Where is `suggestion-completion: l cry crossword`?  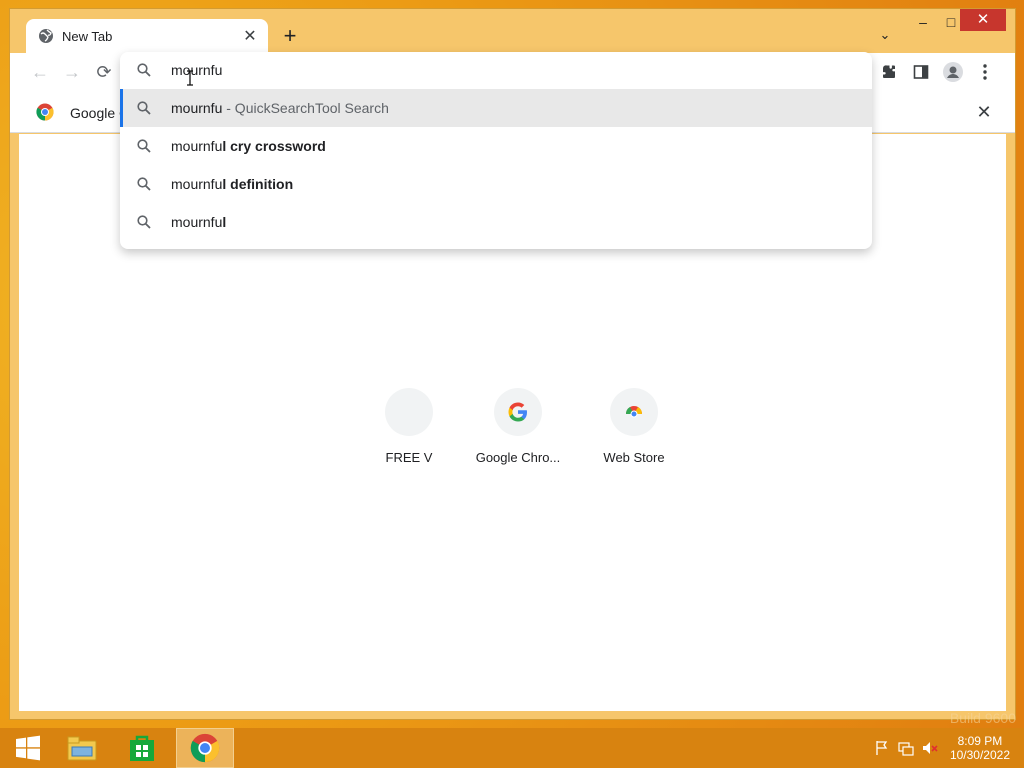 suggestion-completion: l cry crossword is located at coordinates (274, 146).